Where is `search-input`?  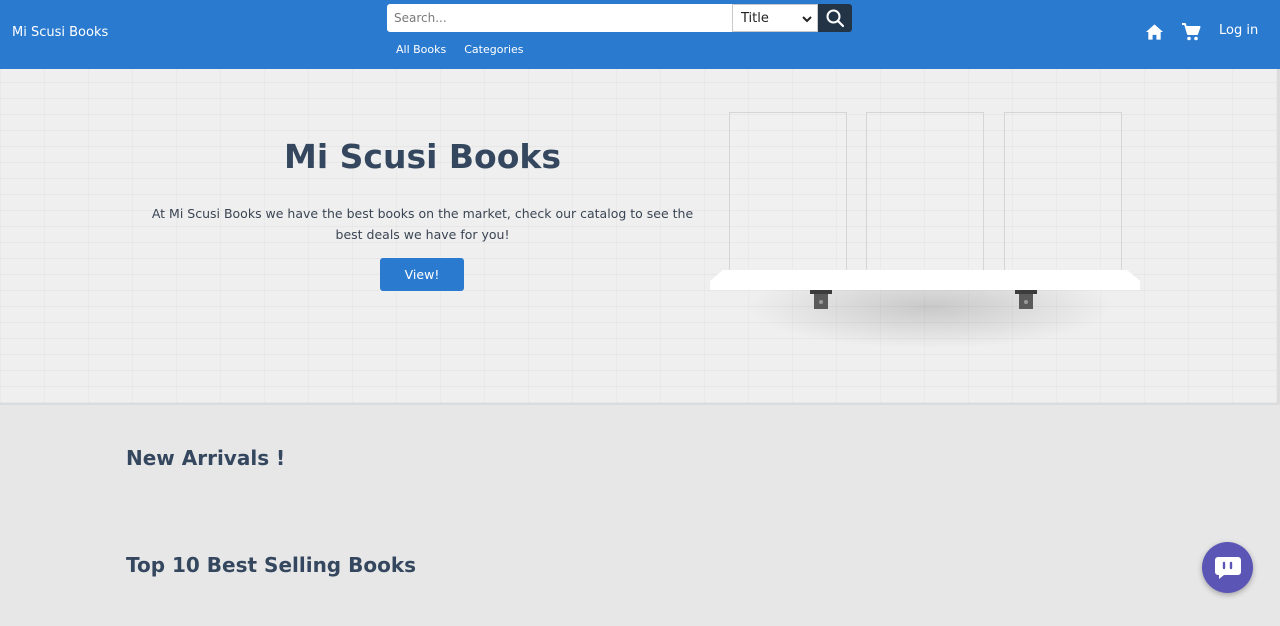
search-input is located at coordinates (559, 18).